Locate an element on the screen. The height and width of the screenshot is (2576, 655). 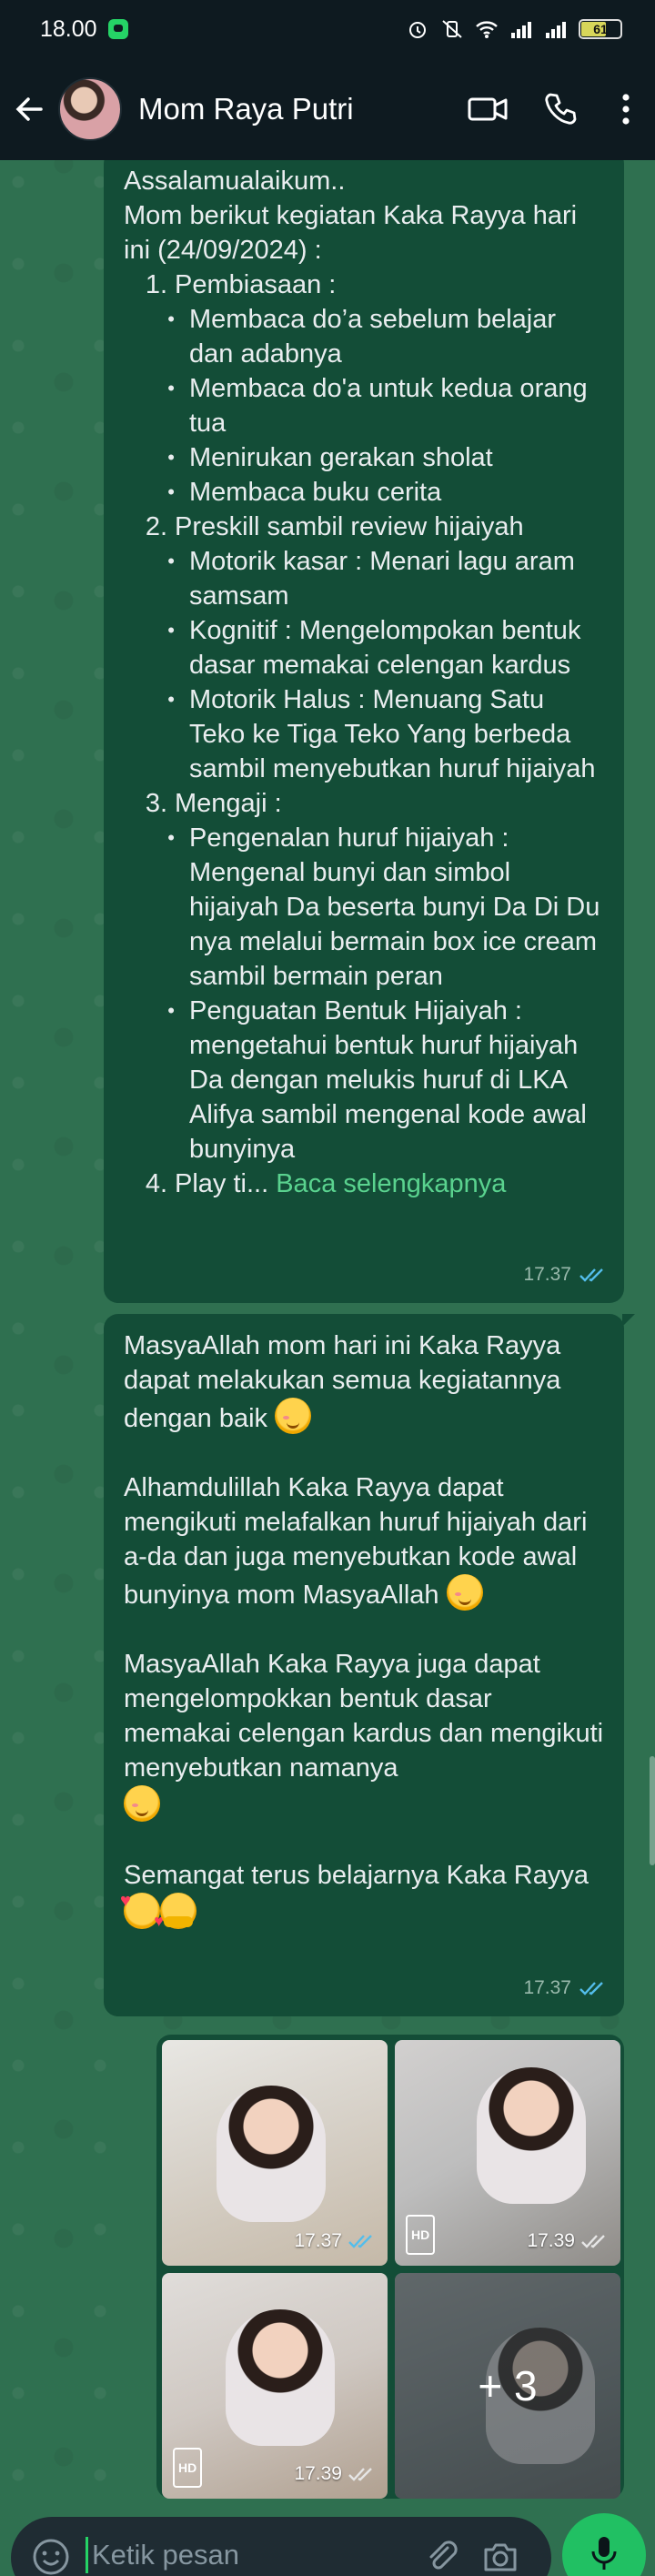
message-bullet-item: • Membaca buku cerita is located at coordinates (364, 492).